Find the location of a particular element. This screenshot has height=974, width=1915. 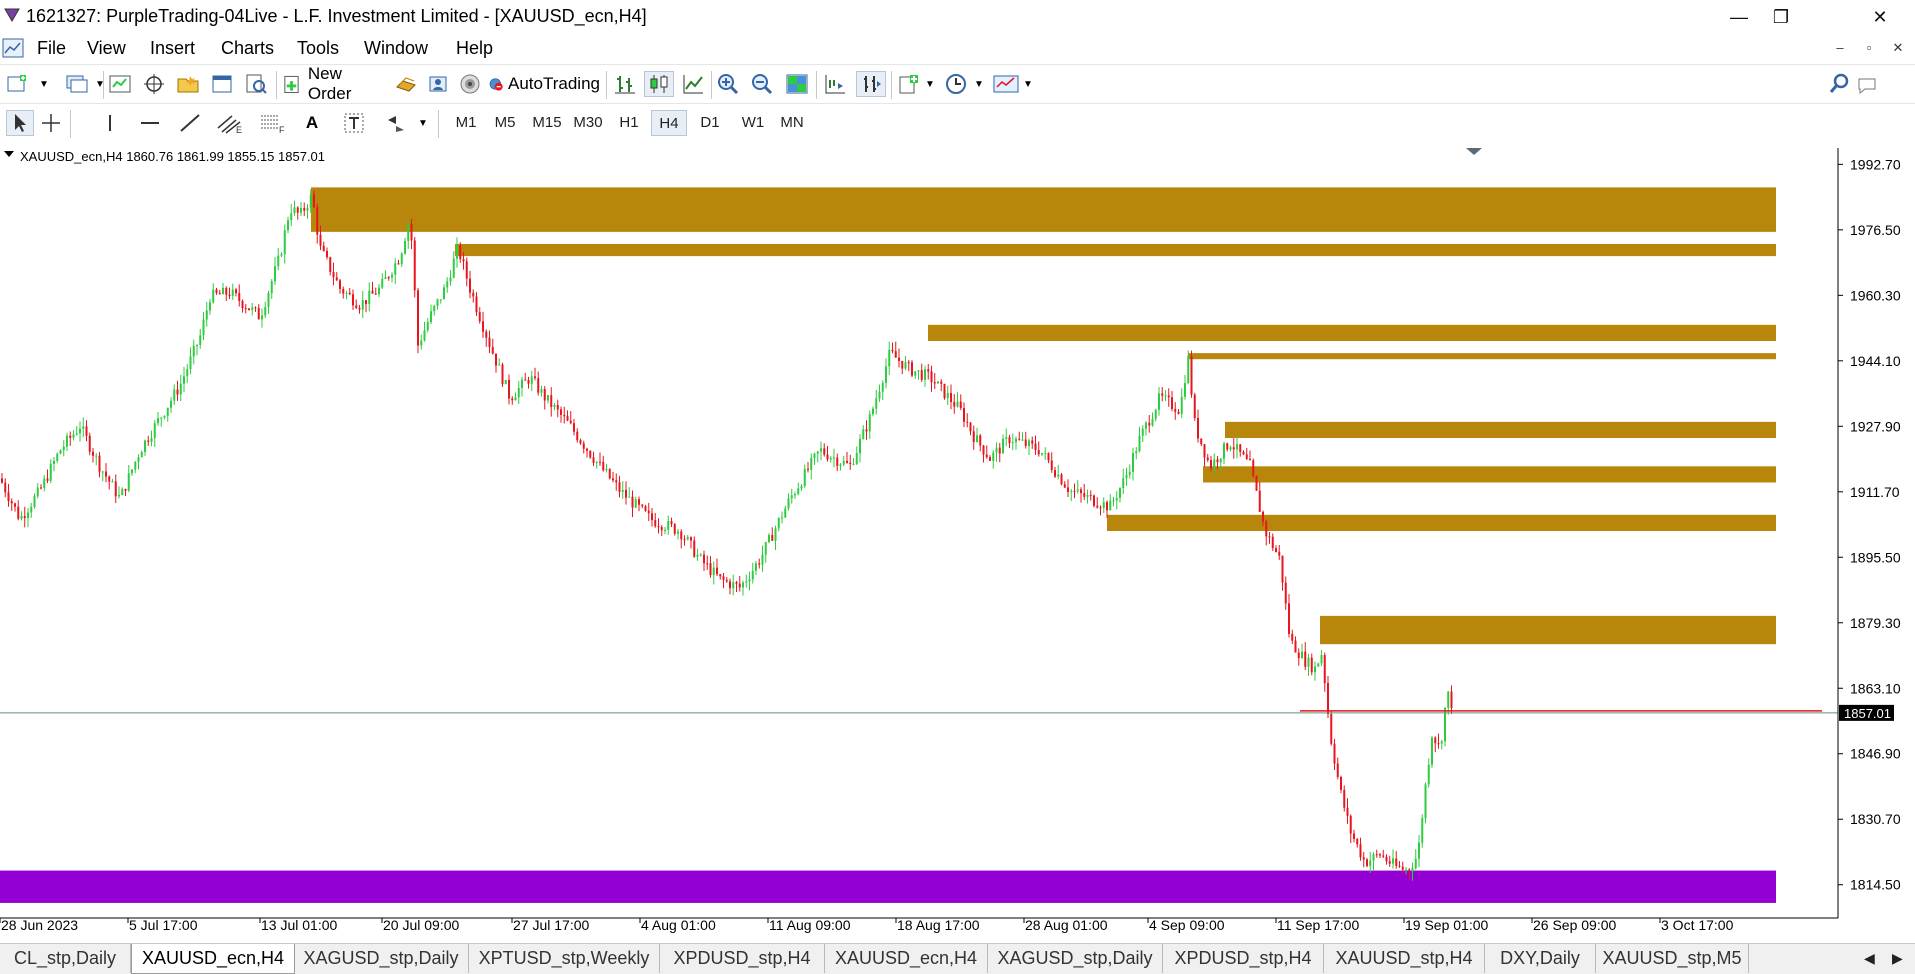

navigator-folder-icon is located at coordinates (188, 84).